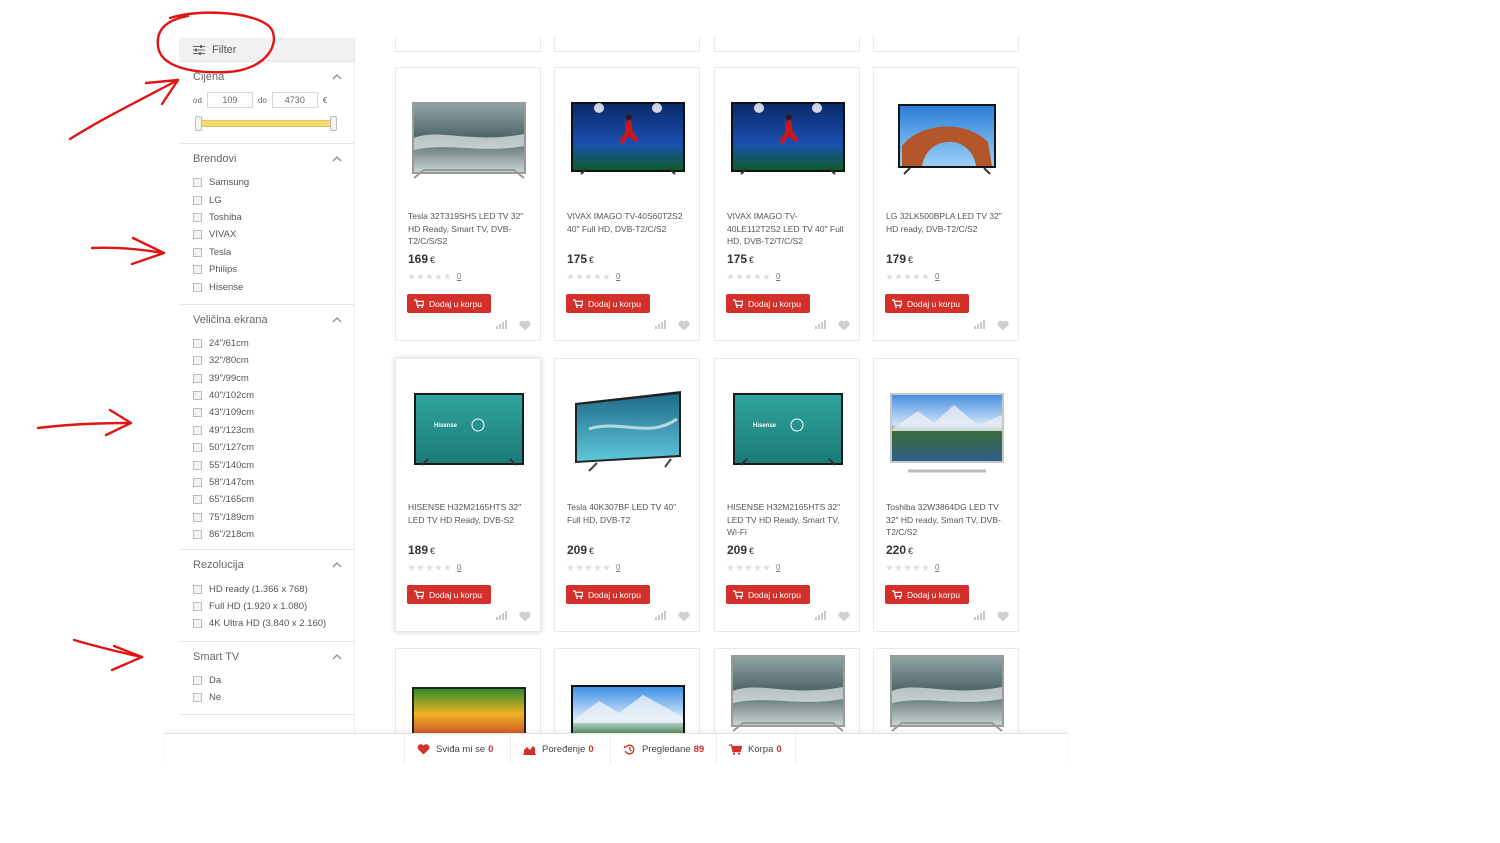  What do you see at coordinates (267, 588) in the screenshot?
I see `resolution-option: HD ready (1.366 x 768)` at bounding box center [267, 588].